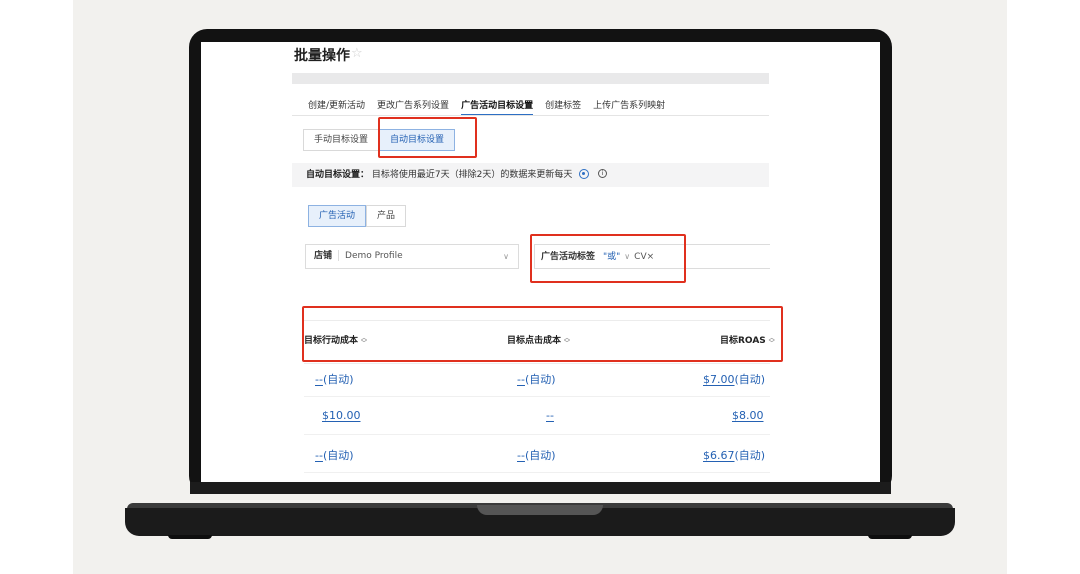  What do you see at coordinates (890, 537) in the screenshot?
I see `laptop-foot-right` at bounding box center [890, 537].